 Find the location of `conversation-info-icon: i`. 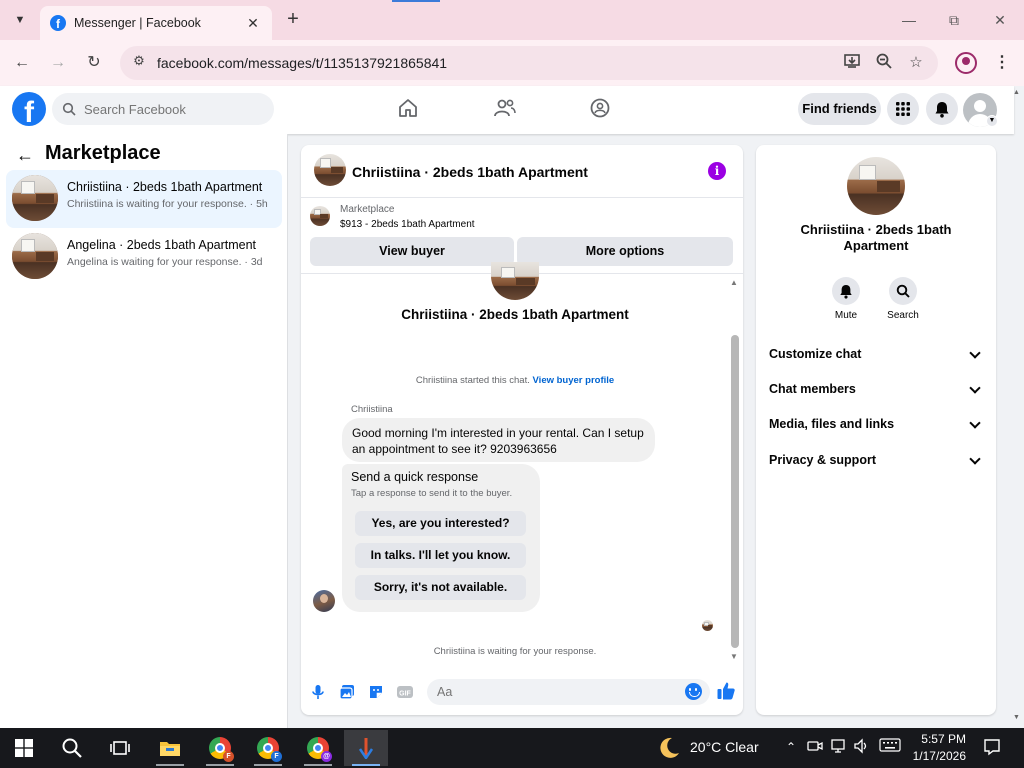

conversation-info-icon: i is located at coordinates (717, 171).